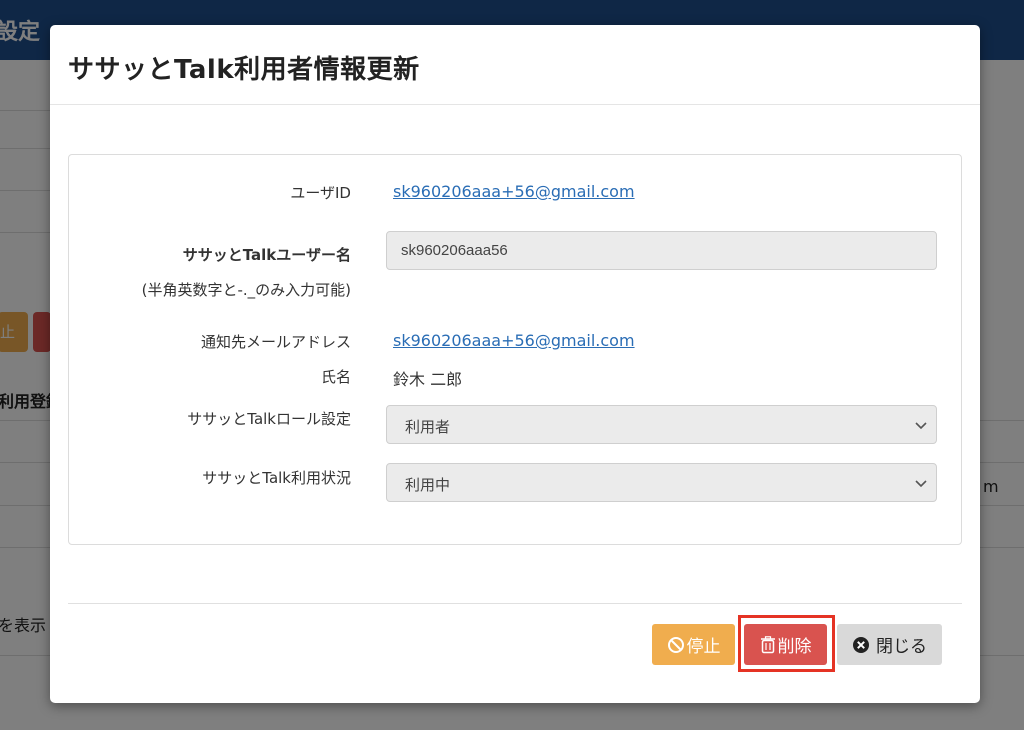  What do you see at coordinates (428, 427) in the screenshot?
I see `role-select-value: 利用者` at bounding box center [428, 427].